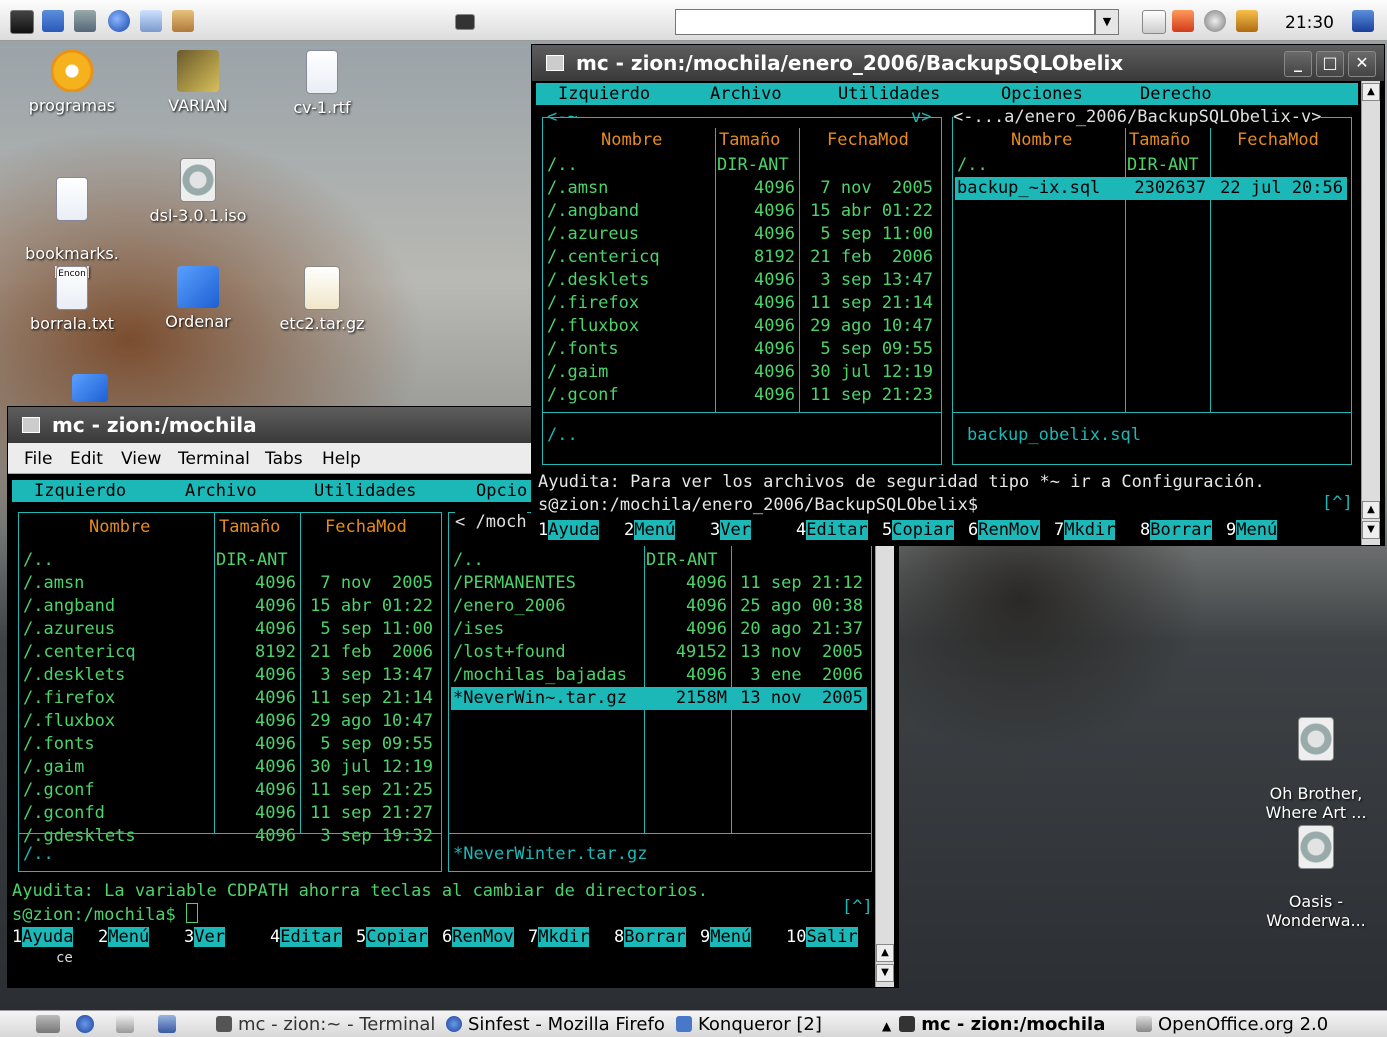 The image size is (1387, 1037). What do you see at coordinates (822, 937) in the screenshot?
I see `fkey-10: 10Salir` at bounding box center [822, 937].